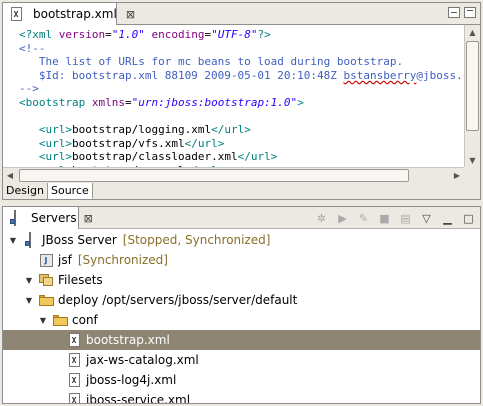 The image size is (483, 406). I want to click on editor-tab-bar: X bootstrap.xml ⊠, so click(241, 14).